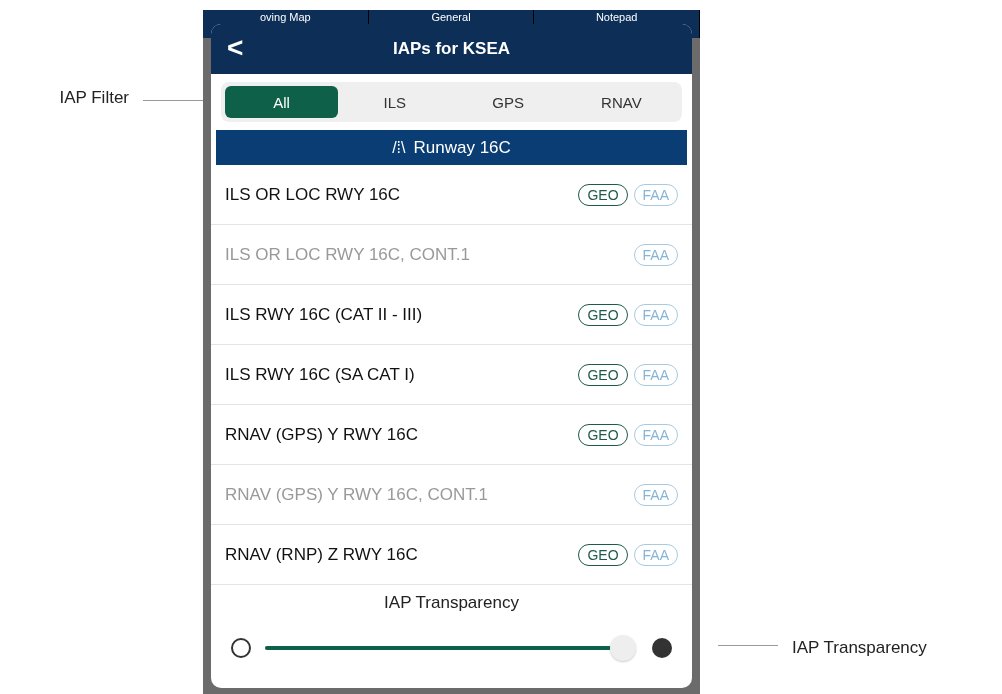  What do you see at coordinates (621, 102) in the screenshot?
I see `filter-tab: RNAV` at bounding box center [621, 102].